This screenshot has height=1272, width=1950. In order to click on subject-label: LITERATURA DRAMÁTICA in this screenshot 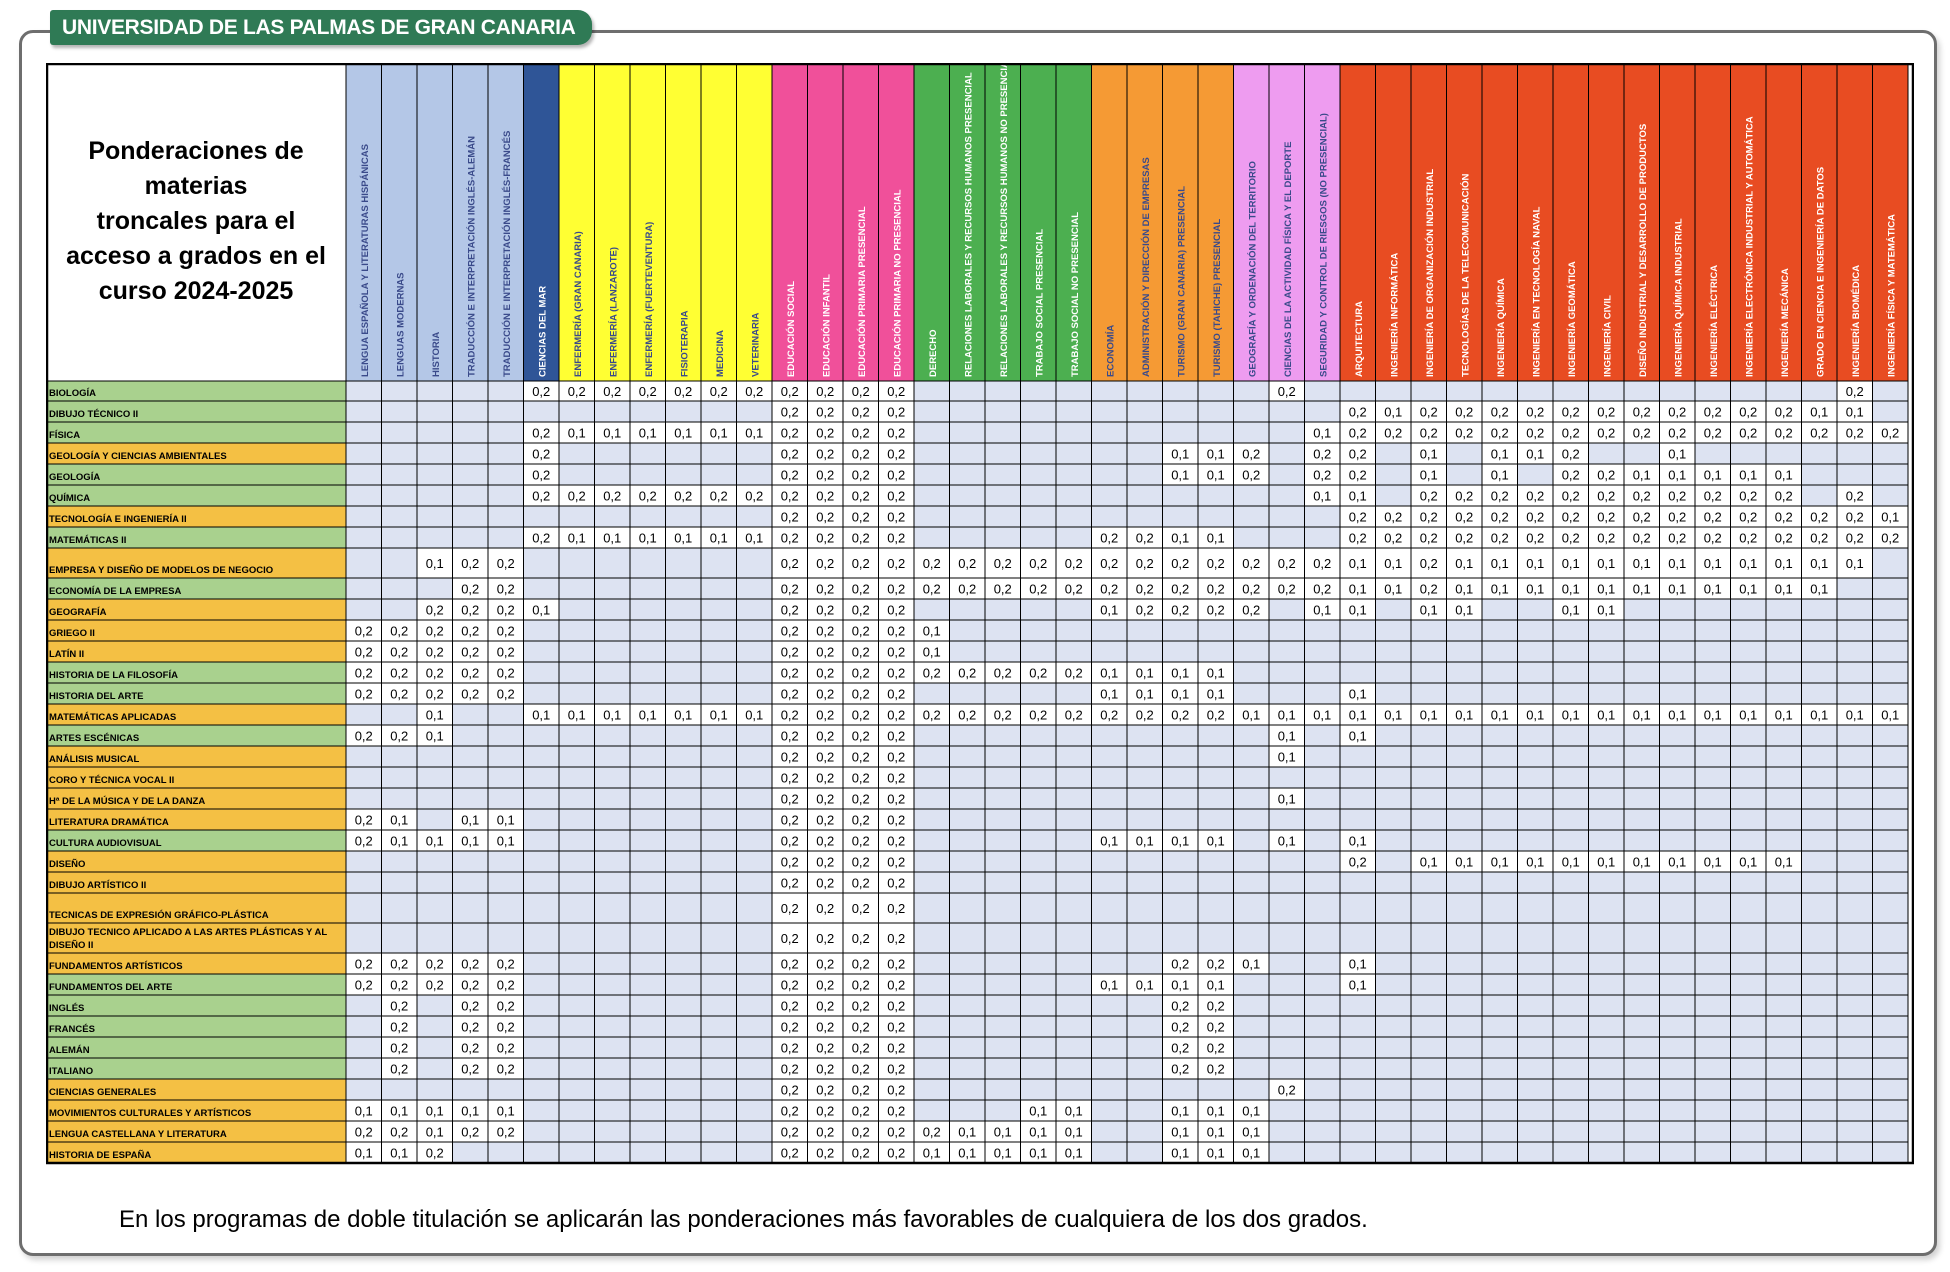, I will do `click(109, 822)`.